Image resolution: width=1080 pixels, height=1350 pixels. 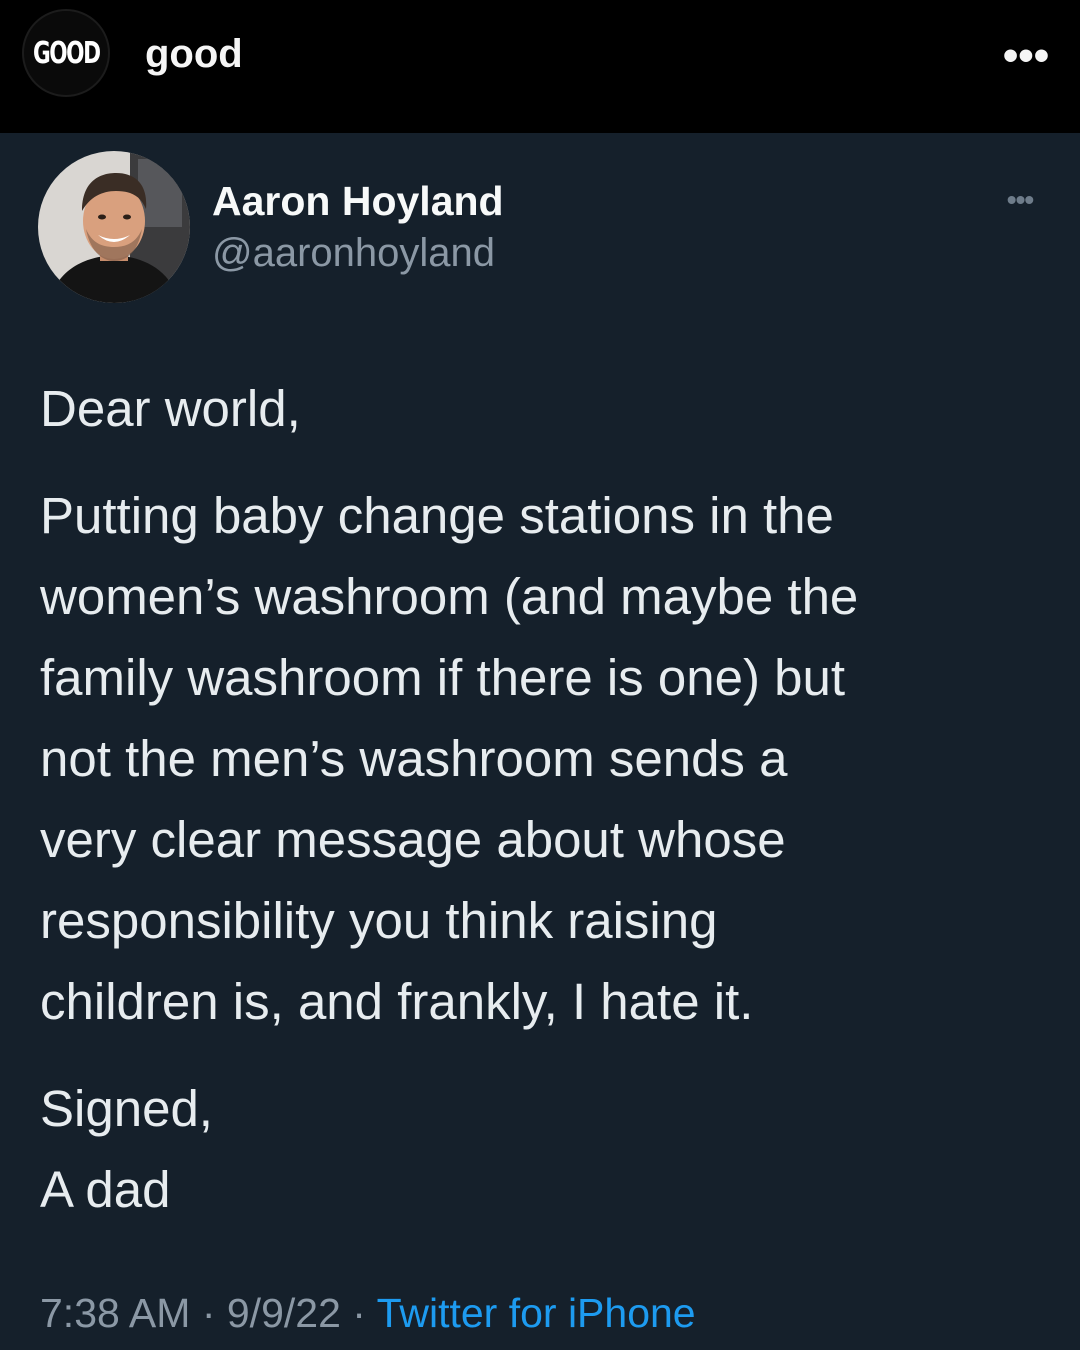 I want to click on tweet-author-avatar, so click(x=114, y=227).